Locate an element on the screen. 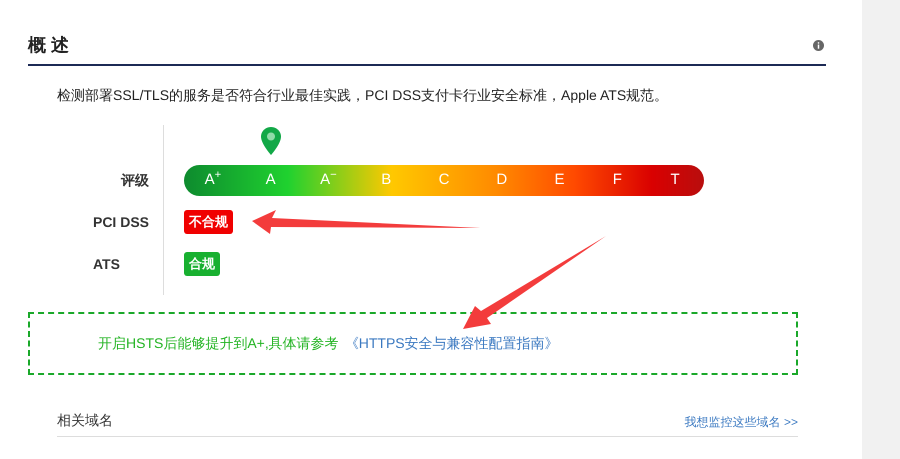 This screenshot has width=900, height=459. grade-label: D is located at coordinates (501, 180).